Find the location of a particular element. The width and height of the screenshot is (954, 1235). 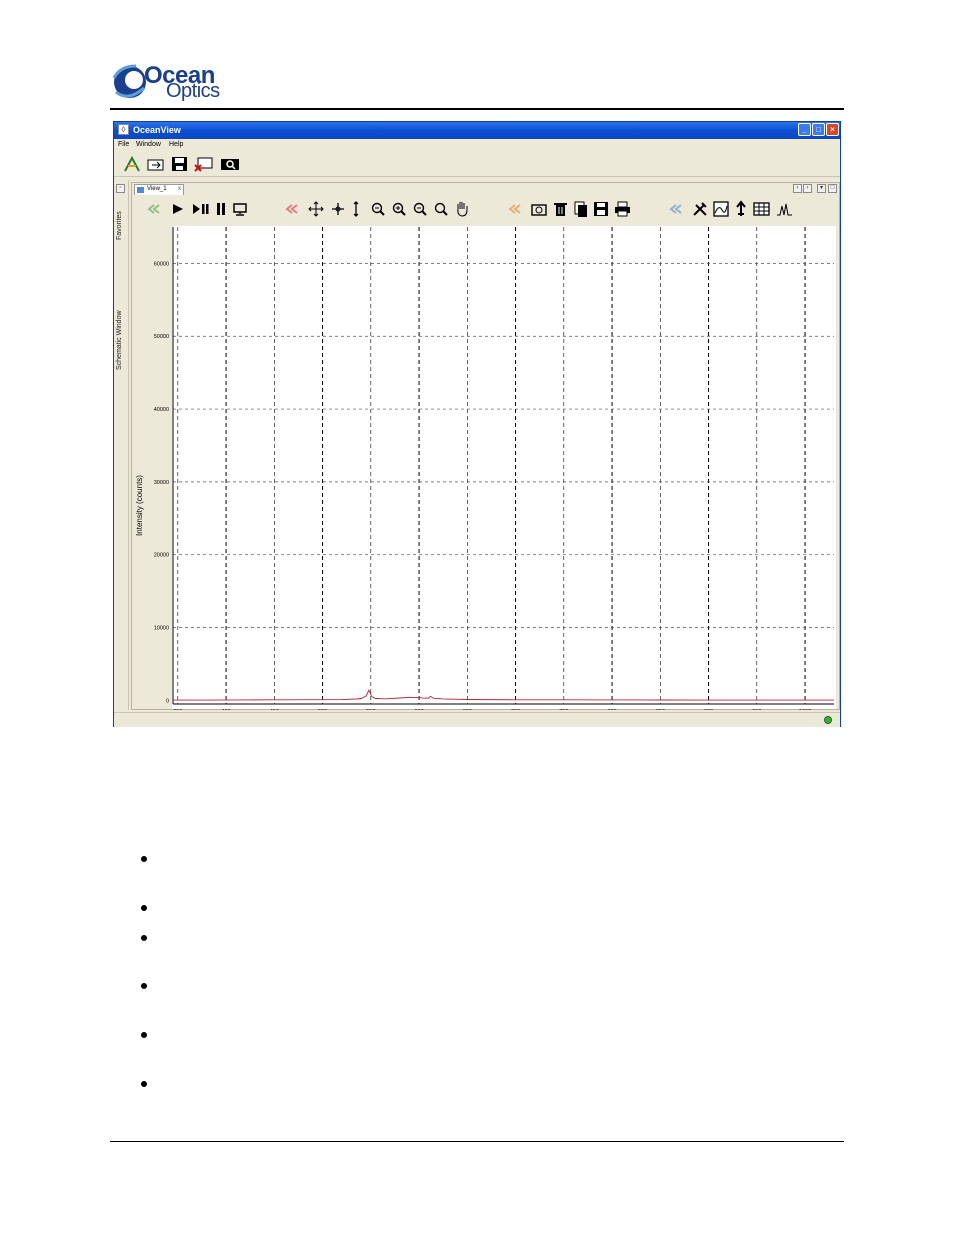

menu-bar: File Window Help is located at coordinates (477, 145).